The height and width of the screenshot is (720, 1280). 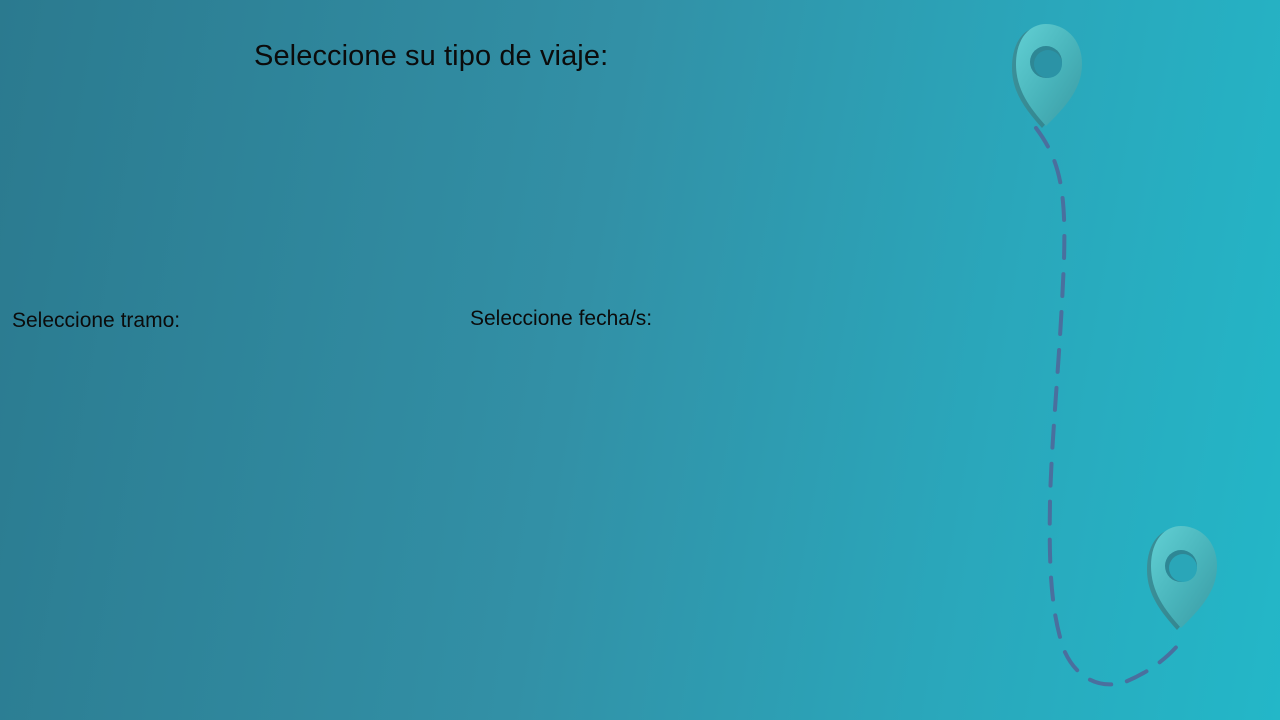 What do you see at coordinates (1110, 406) in the screenshot?
I see `dashed-route-path` at bounding box center [1110, 406].